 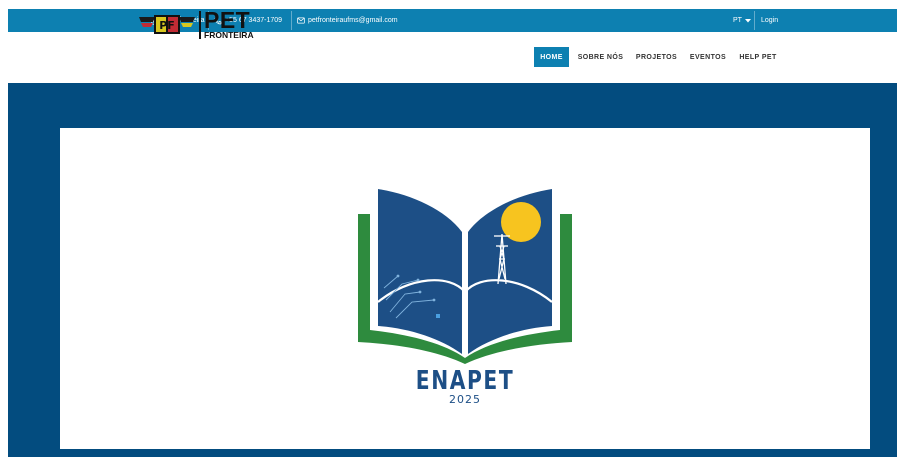 What do you see at coordinates (301, 20) in the screenshot?
I see `email-icon` at bounding box center [301, 20].